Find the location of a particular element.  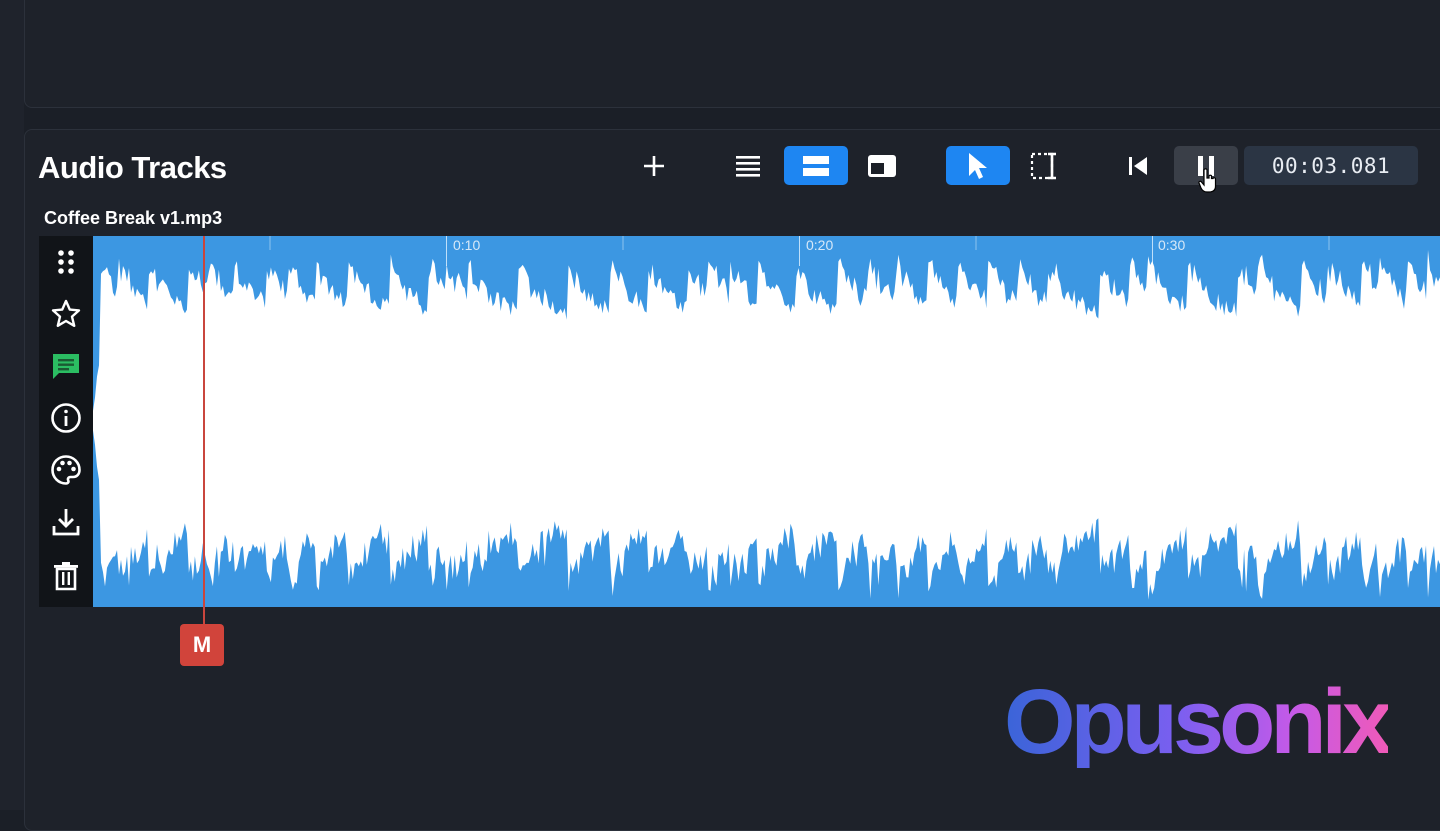

list-view-button is located at coordinates (748, 165).